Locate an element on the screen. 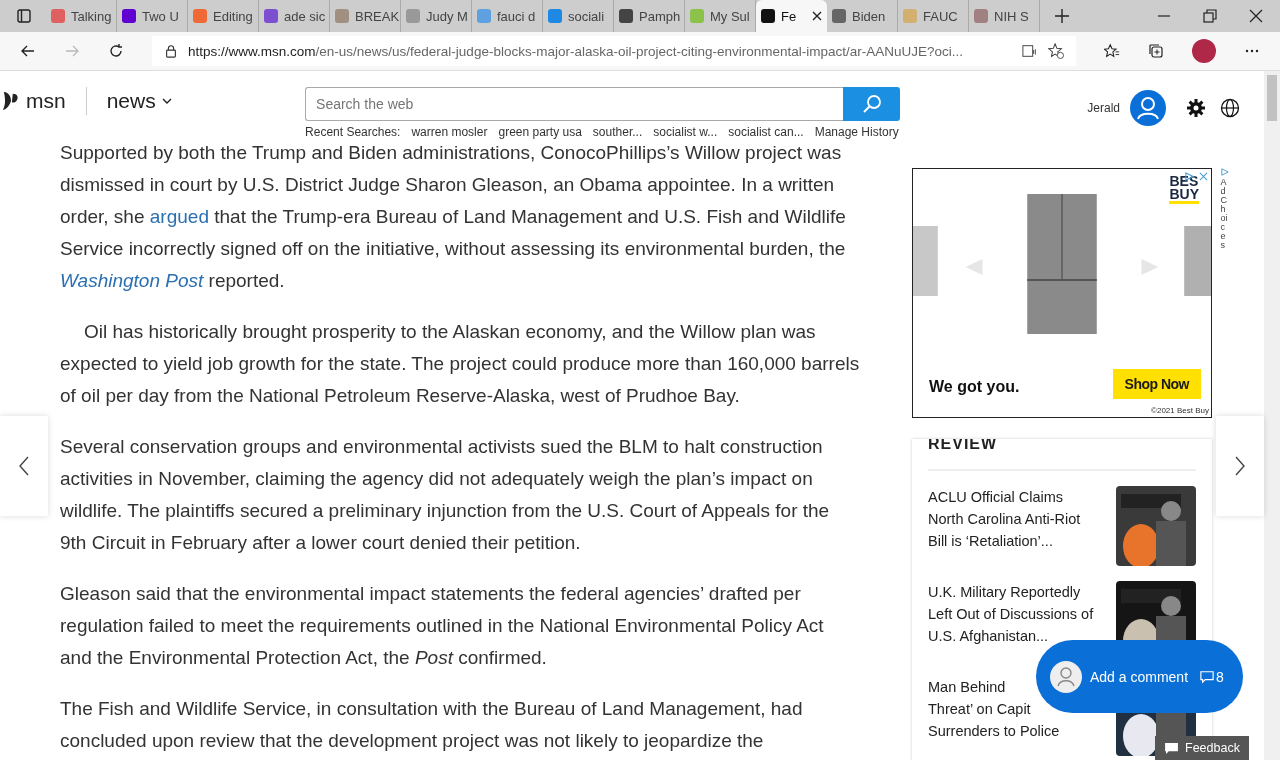 The height and width of the screenshot is (760, 1280). lock-icon is located at coordinates (171, 51).